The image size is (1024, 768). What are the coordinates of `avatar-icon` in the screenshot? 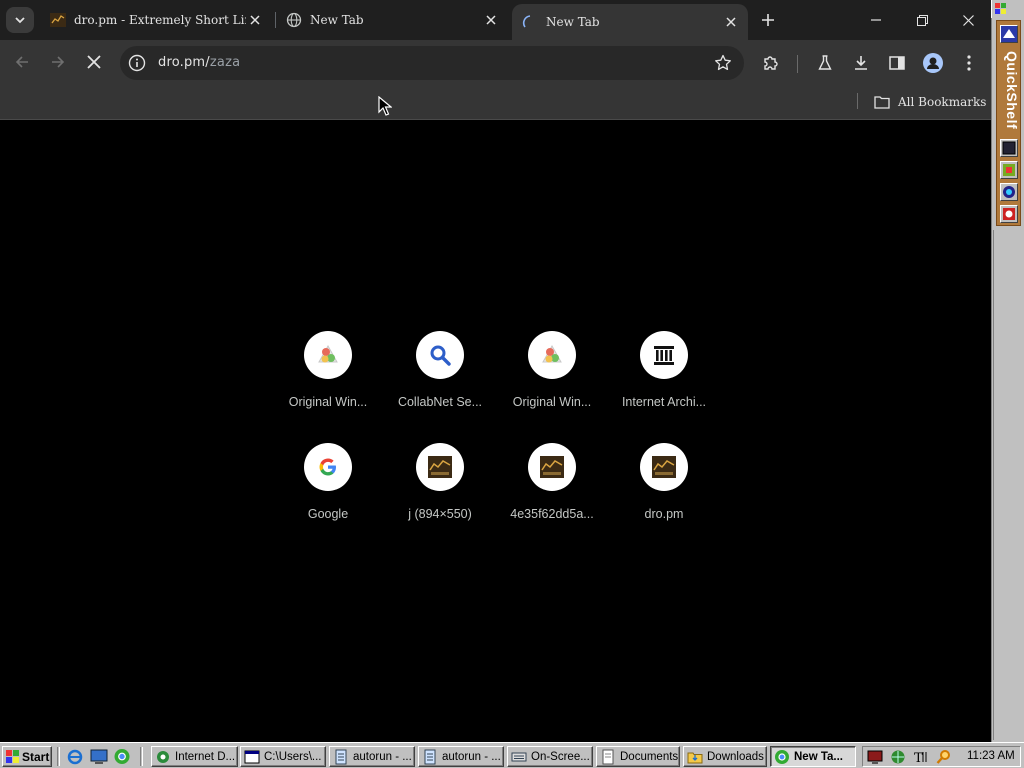 It's located at (933, 63).